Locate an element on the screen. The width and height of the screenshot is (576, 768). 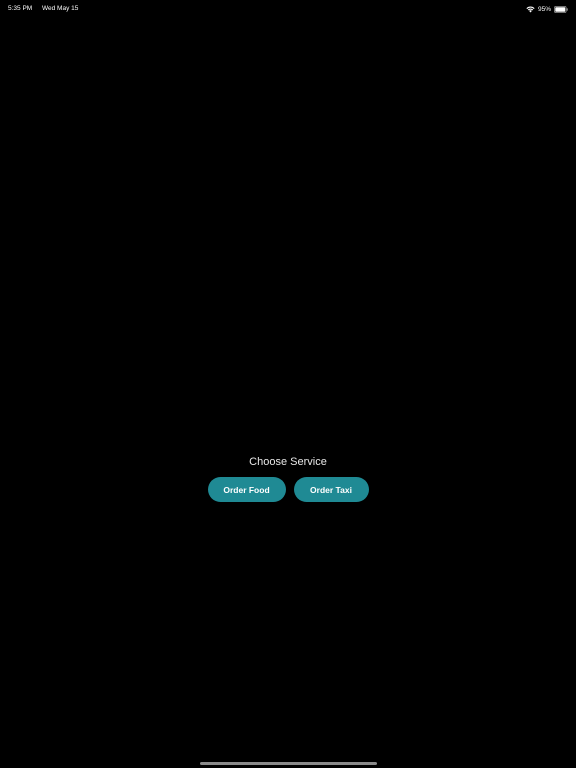
battery-icon is located at coordinates (561, 9).